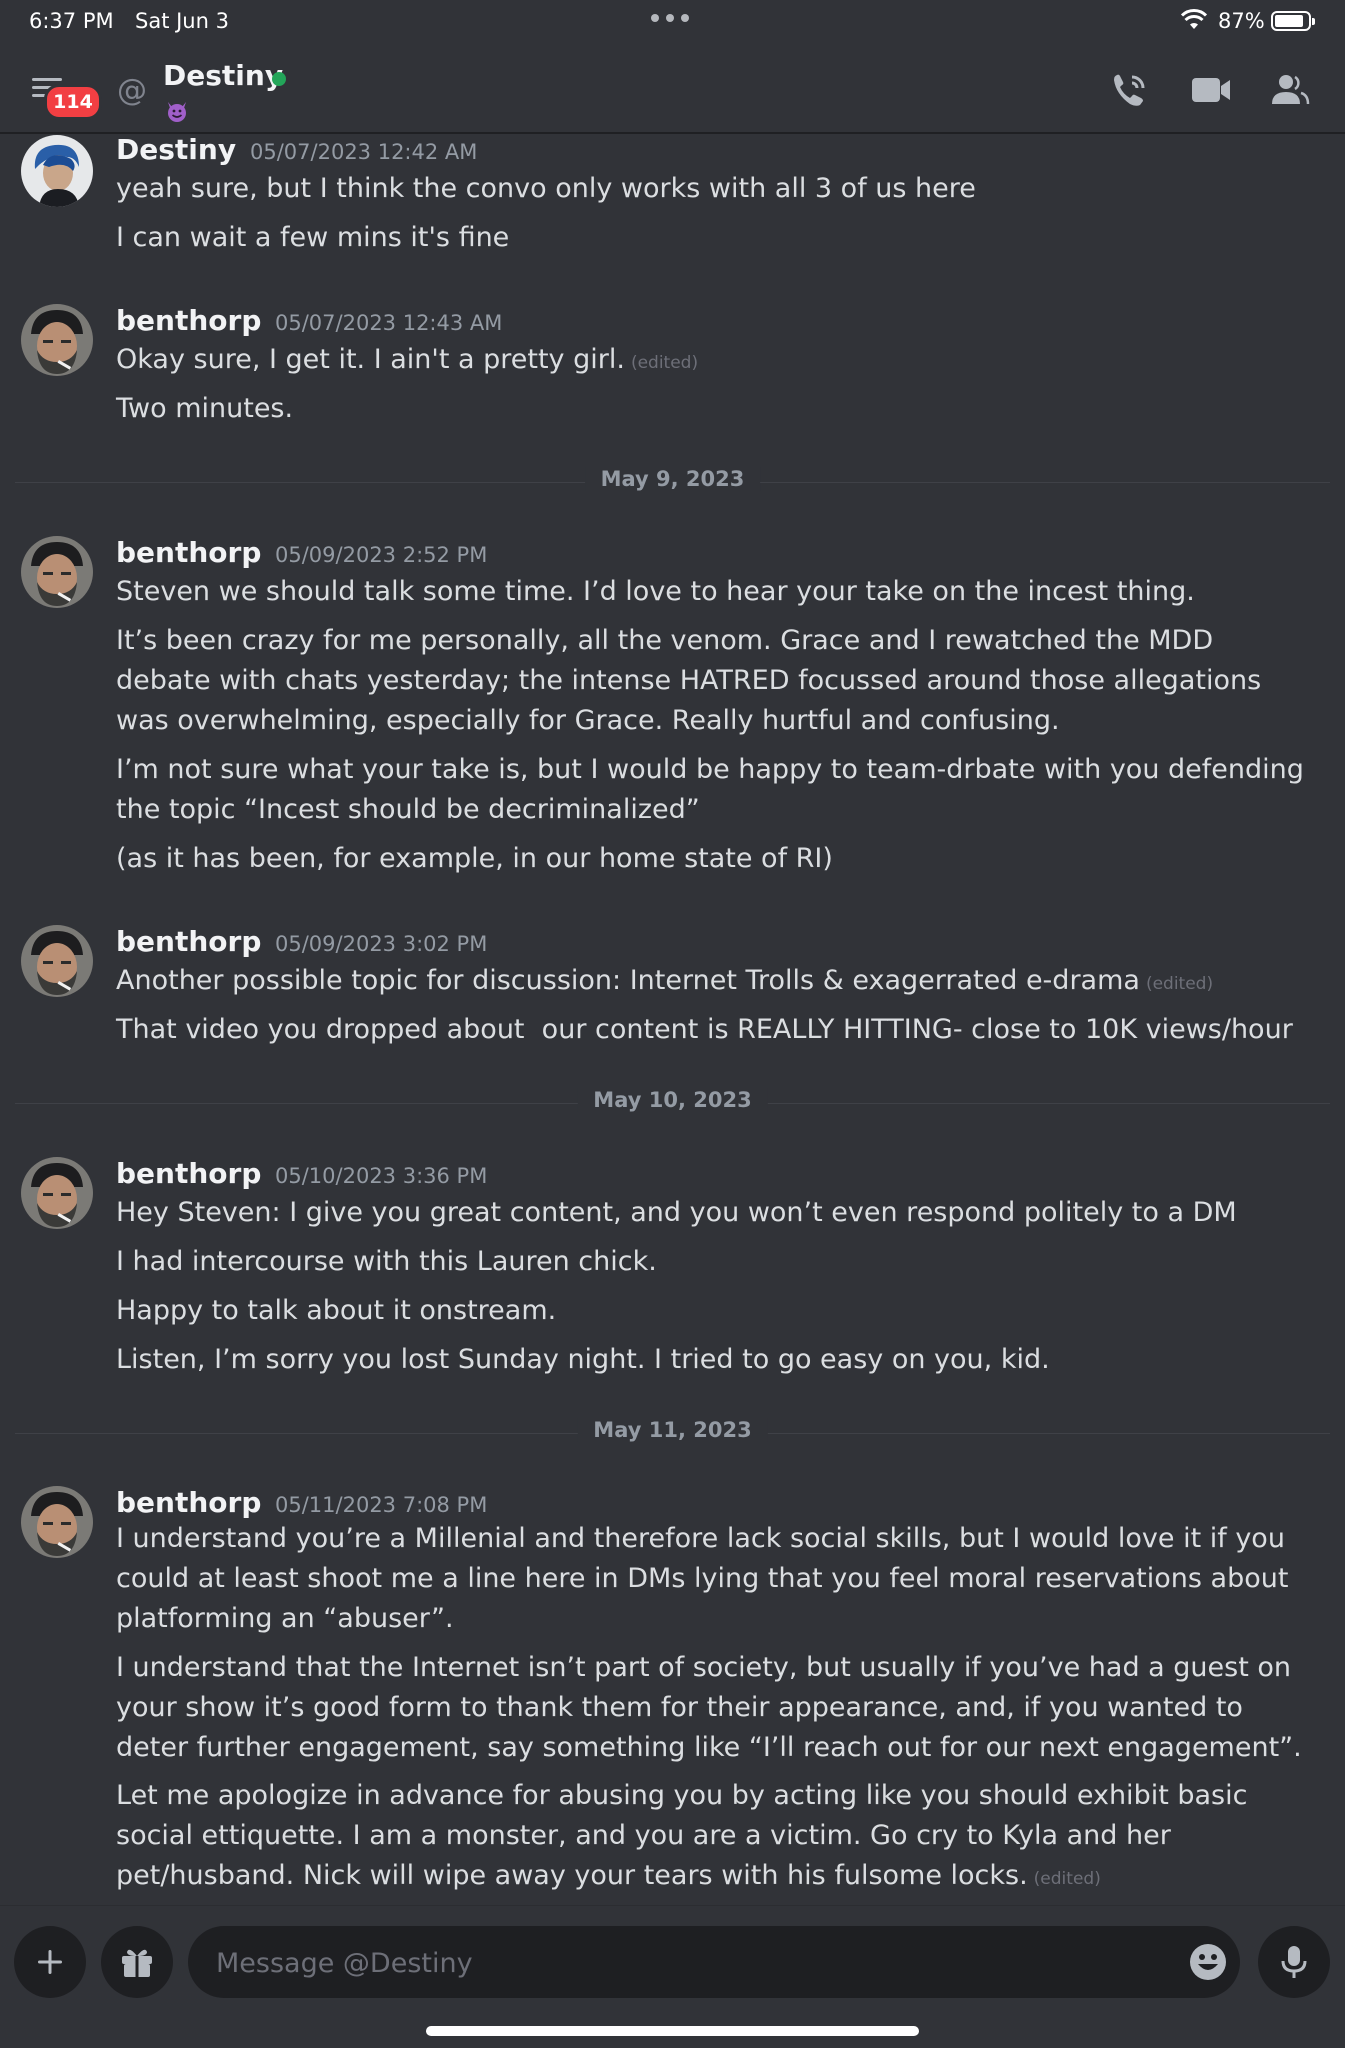 This screenshot has width=1345, height=2048. I want to click on message-text: I can wait a few mins it's fine, so click(313, 237).